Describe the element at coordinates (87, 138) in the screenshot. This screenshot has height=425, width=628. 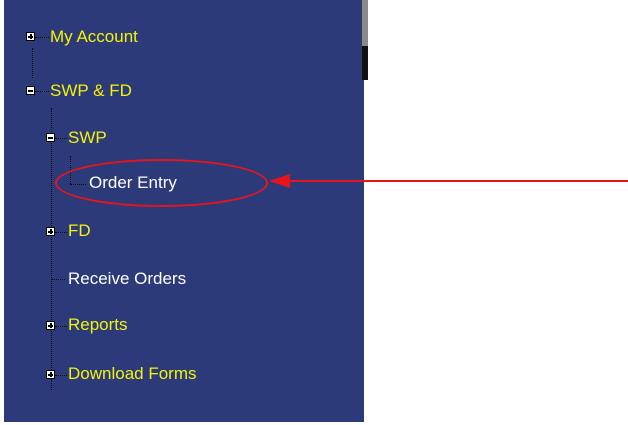
I see `tree-item-swp: SWP` at that location.